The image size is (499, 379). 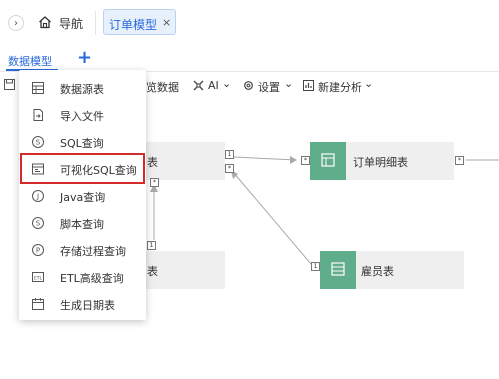 What do you see at coordinates (82, 168) in the screenshot?
I see `highlight-box` at bounding box center [82, 168].